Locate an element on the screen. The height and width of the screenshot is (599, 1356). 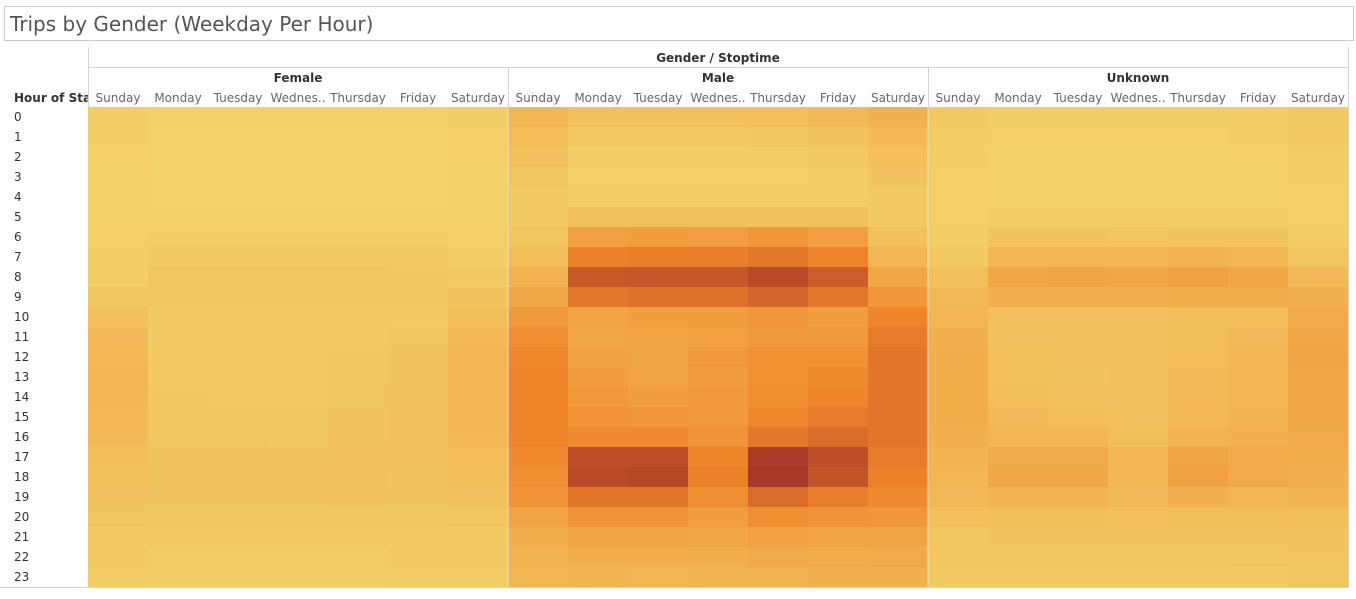
day-label: Friday is located at coordinates (1258, 98).